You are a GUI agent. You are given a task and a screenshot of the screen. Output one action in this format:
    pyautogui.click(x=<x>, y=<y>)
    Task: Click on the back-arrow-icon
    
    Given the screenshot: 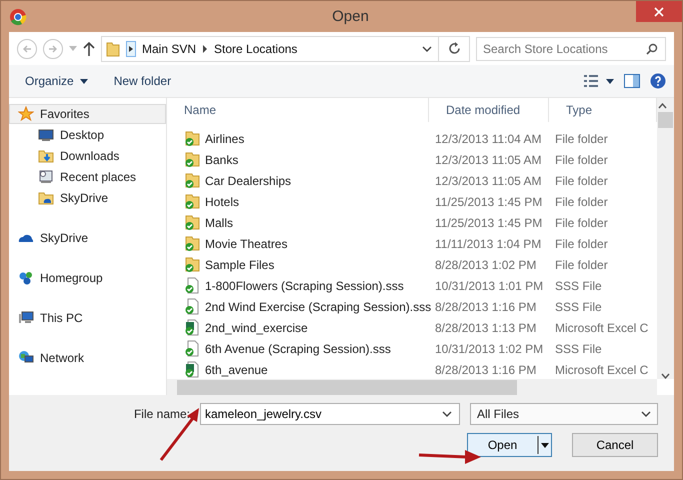 What is the action you would take?
    pyautogui.click(x=27, y=49)
    